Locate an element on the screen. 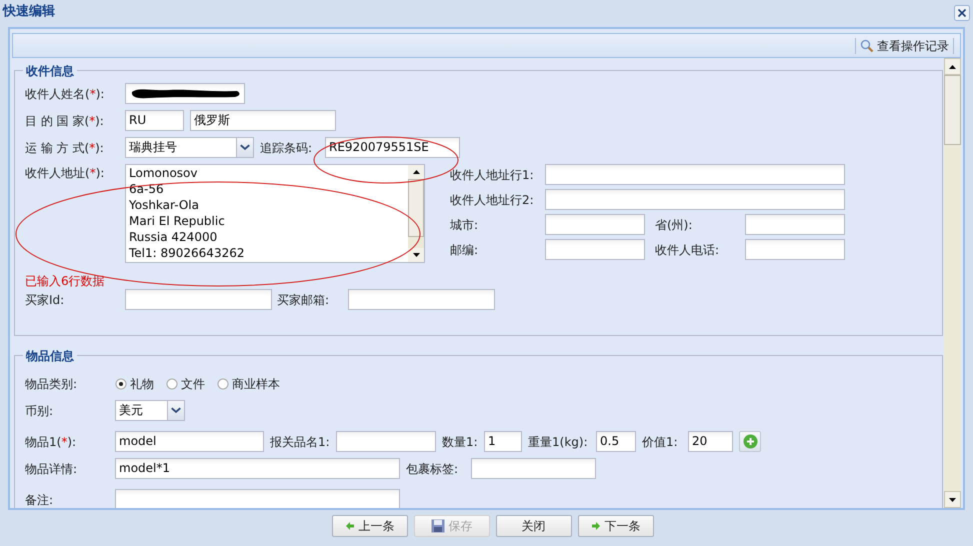 The height and width of the screenshot is (546, 973). currency-select: 美元 is located at coordinates (150, 410).